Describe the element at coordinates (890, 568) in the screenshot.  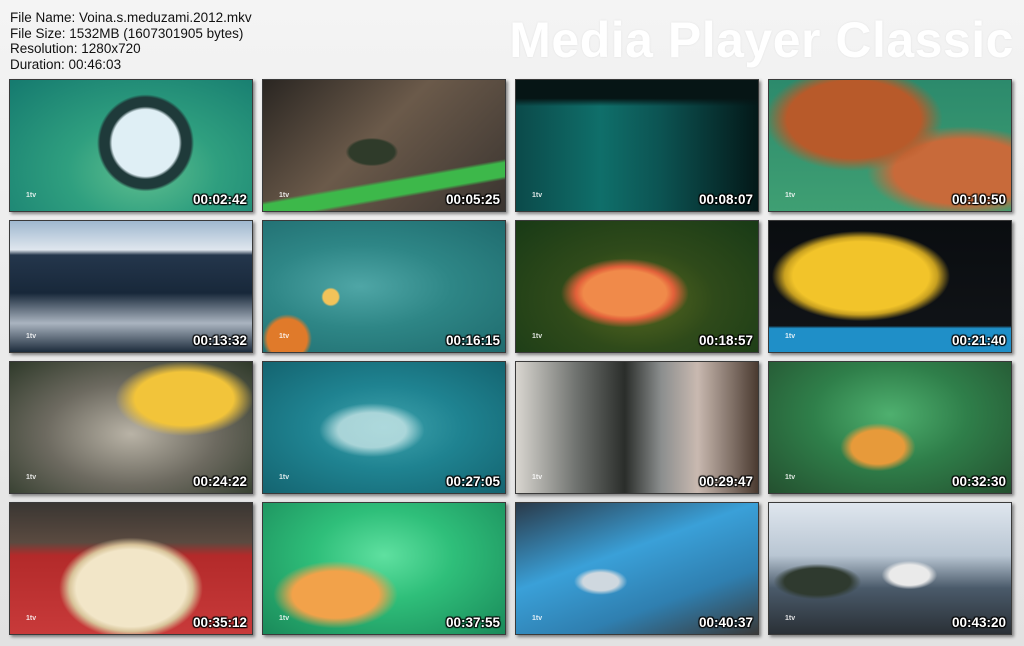
I see `thumbnail: 1tv 00:43:20` at that location.